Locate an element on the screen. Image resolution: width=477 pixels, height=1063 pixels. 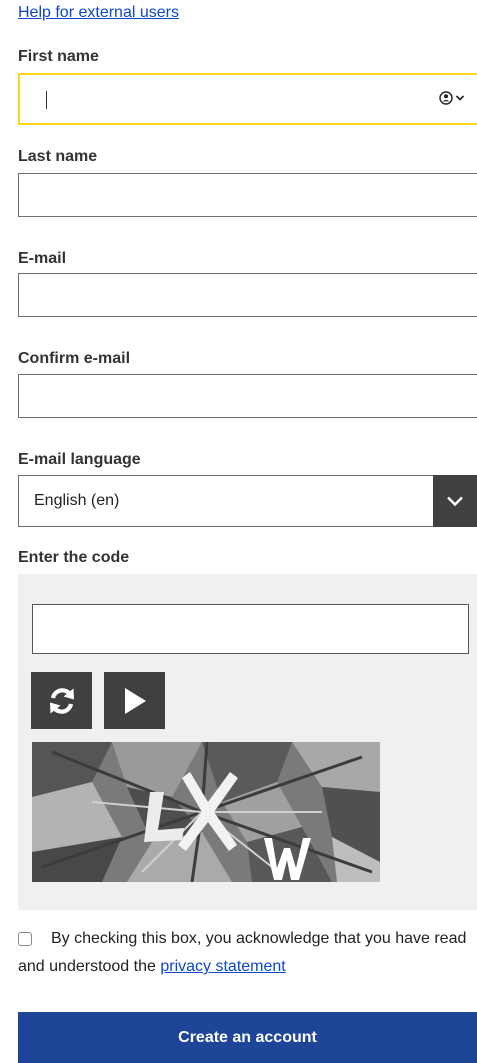
help-external-users-link: Help for external users is located at coordinates (98, 13).